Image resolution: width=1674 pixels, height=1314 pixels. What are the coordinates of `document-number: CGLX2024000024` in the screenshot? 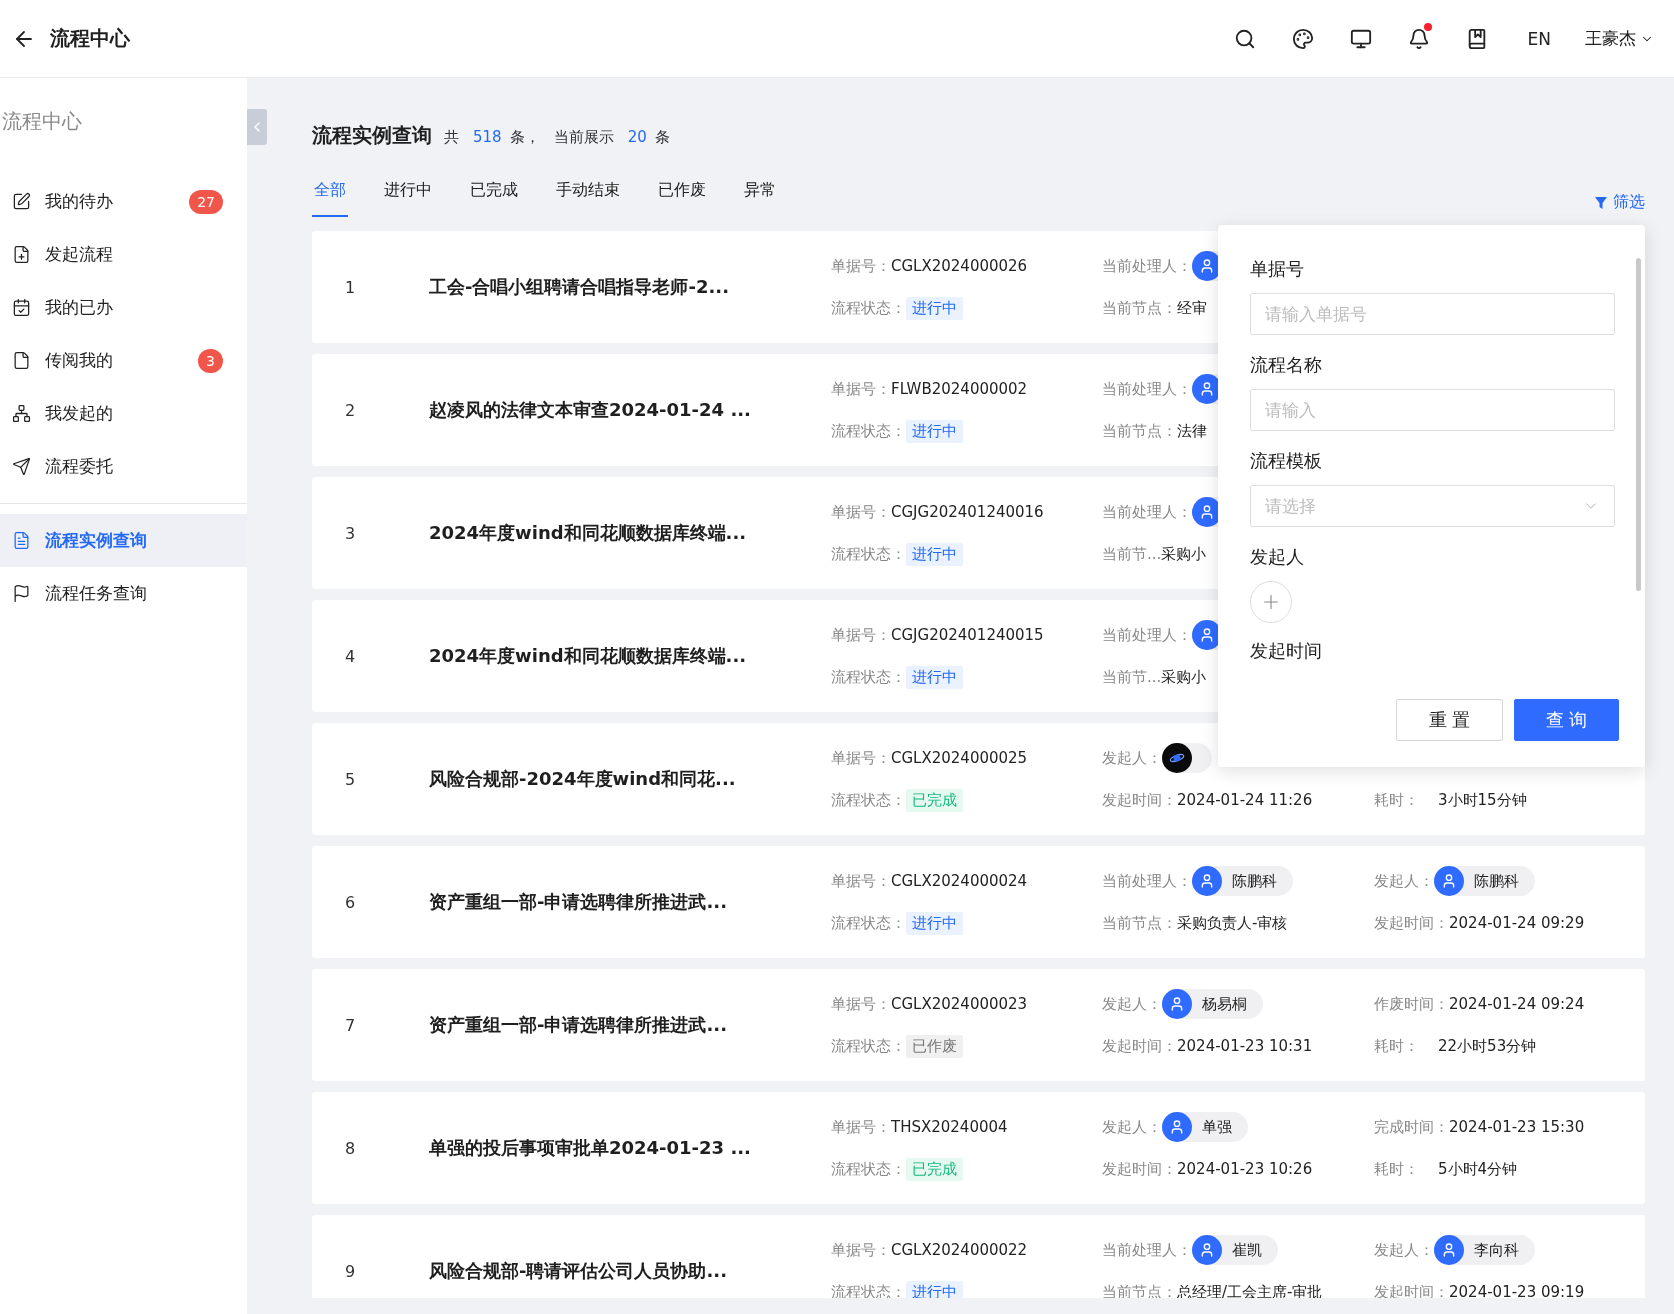 It's located at (959, 881).